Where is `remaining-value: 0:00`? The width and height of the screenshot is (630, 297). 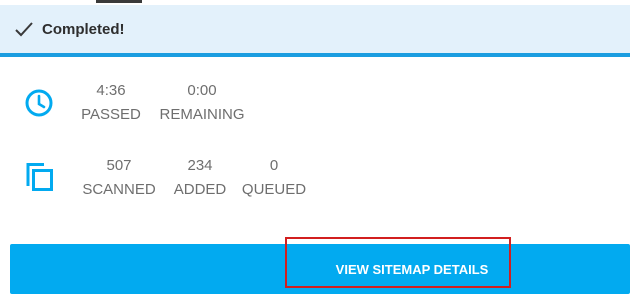
remaining-value: 0:00 is located at coordinates (202, 90).